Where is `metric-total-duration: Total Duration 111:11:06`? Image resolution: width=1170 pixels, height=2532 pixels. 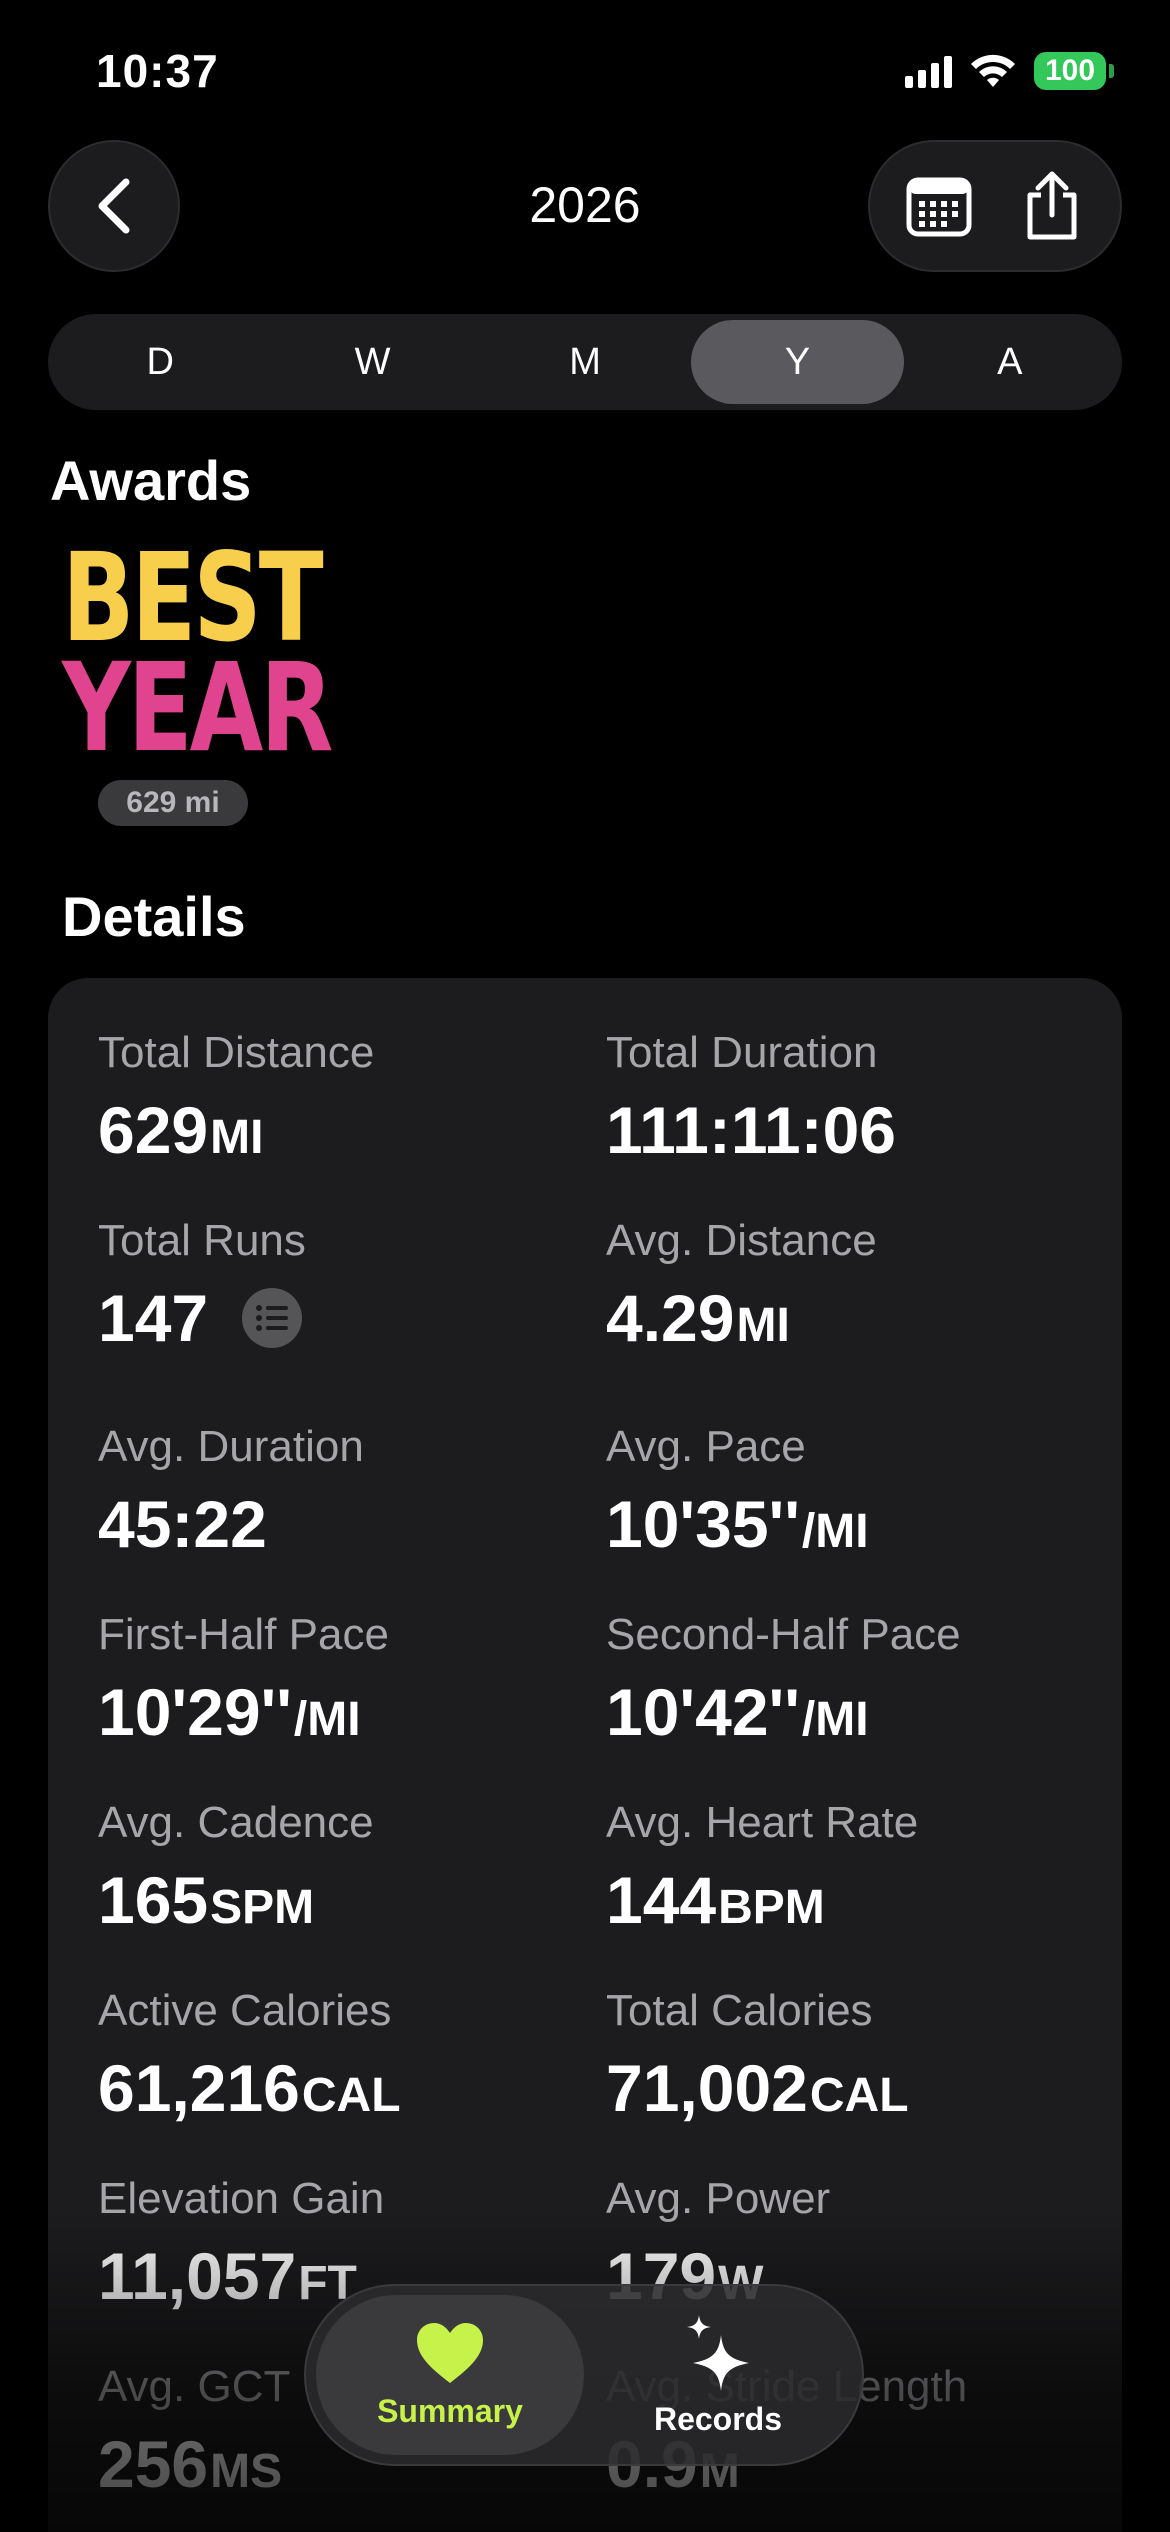 metric-total-duration: Total Duration 111:11:06 is located at coordinates (846, 1098).